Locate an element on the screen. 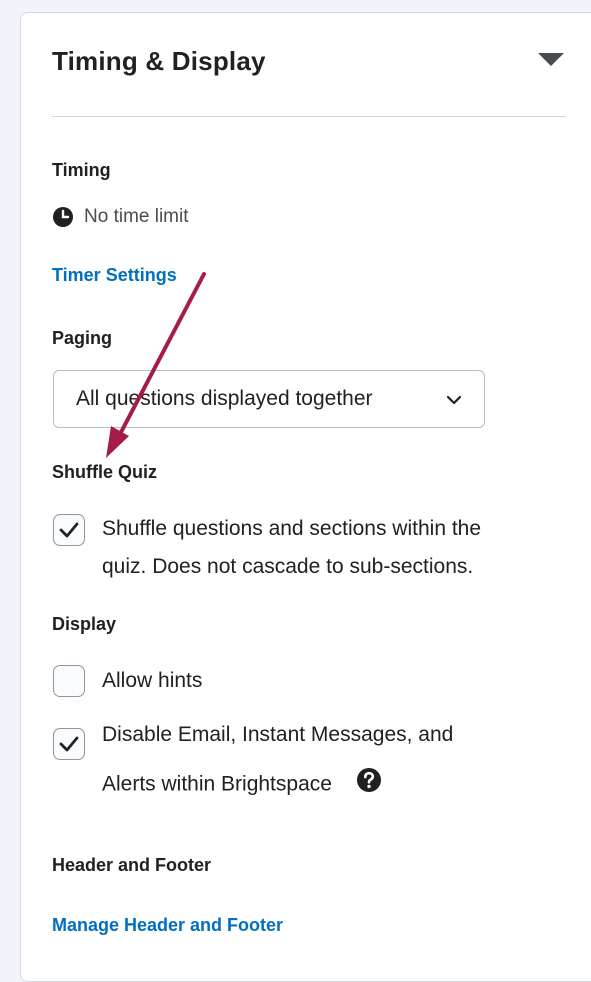 The width and height of the screenshot is (591, 982). disable-email-checkbox is located at coordinates (69, 744).